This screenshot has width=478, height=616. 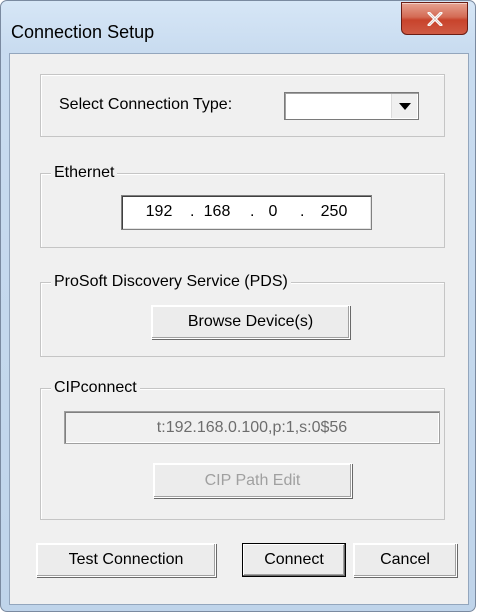 What do you see at coordinates (250, 322) in the screenshot?
I see `browse-devices-button: Browse Device(s)` at bounding box center [250, 322].